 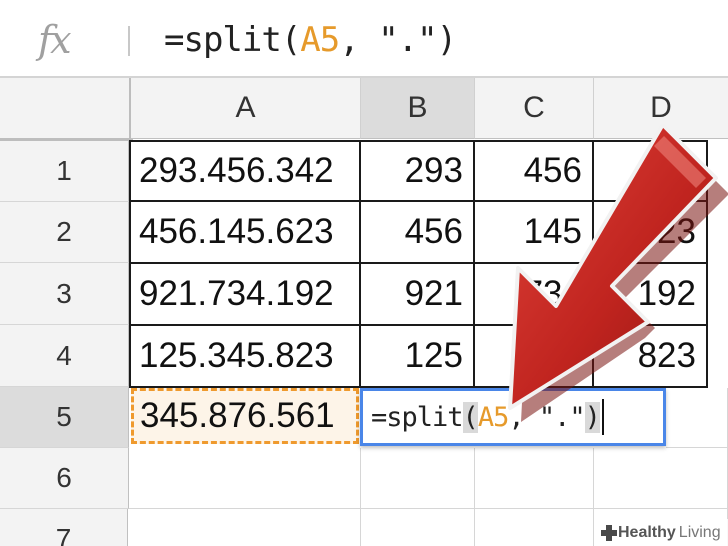 What do you see at coordinates (418, 171) in the screenshot?
I see `cell-b1: 293` at bounding box center [418, 171].